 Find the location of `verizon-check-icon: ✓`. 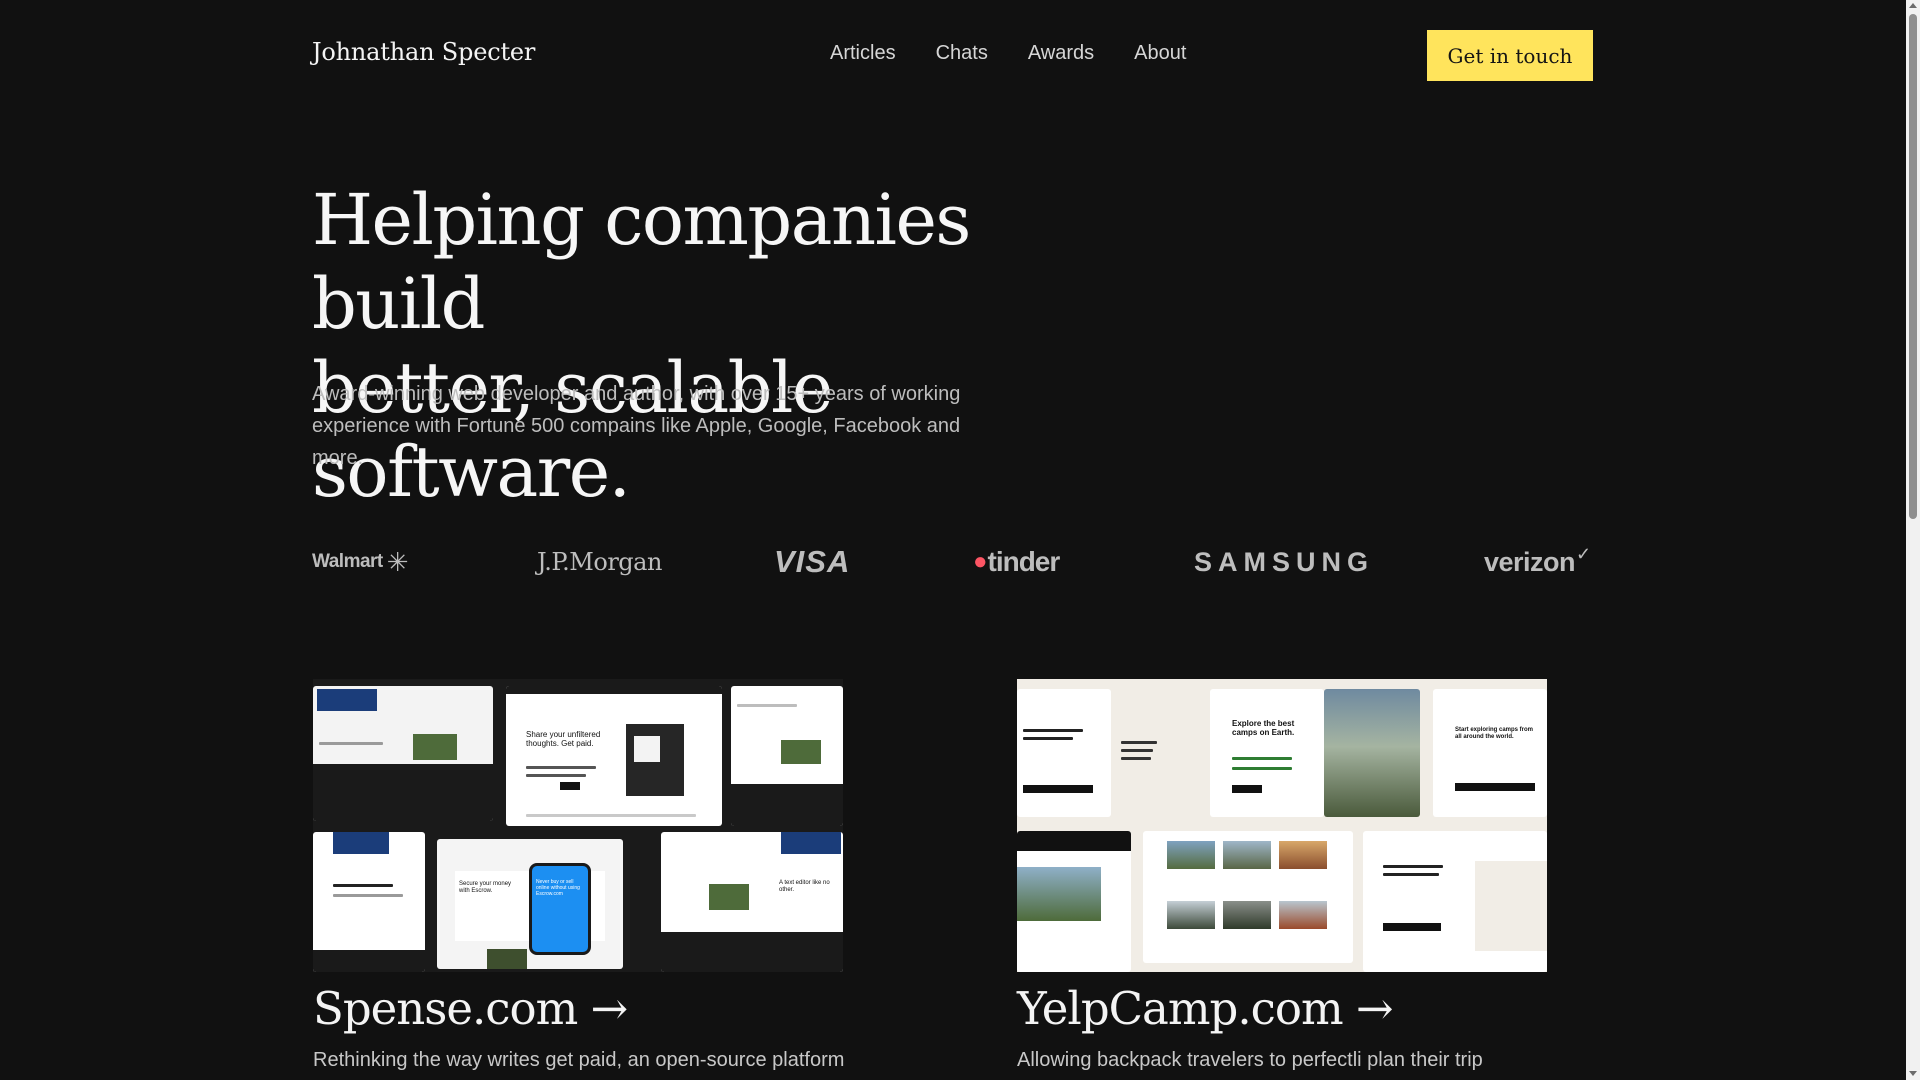

verizon-check-icon: ✓ is located at coordinates (1583, 553).